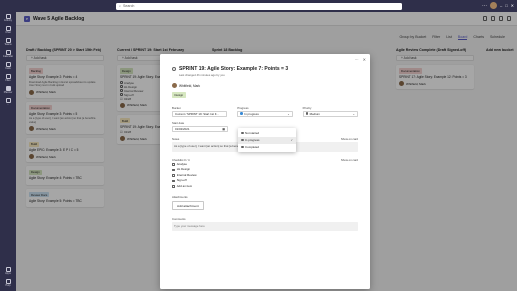 This screenshot has height=291, width=517. What do you see at coordinates (501, 5) in the screenshot?
I see `minimize-icon: –` at bounding box center [501, 5].